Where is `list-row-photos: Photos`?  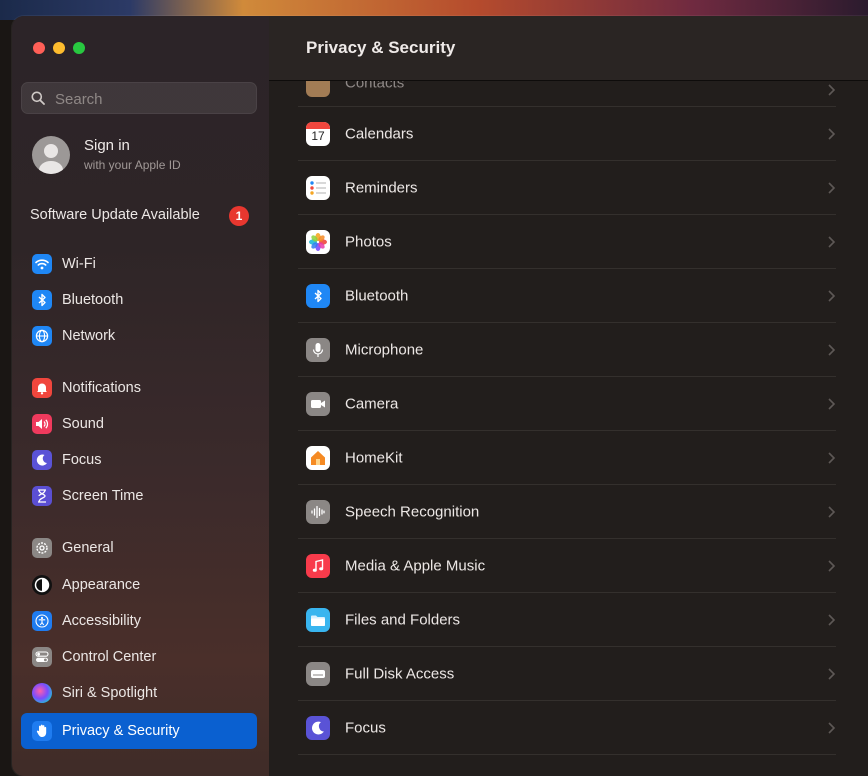 list-row-photos: Photos is located at coordinates (567, 242).